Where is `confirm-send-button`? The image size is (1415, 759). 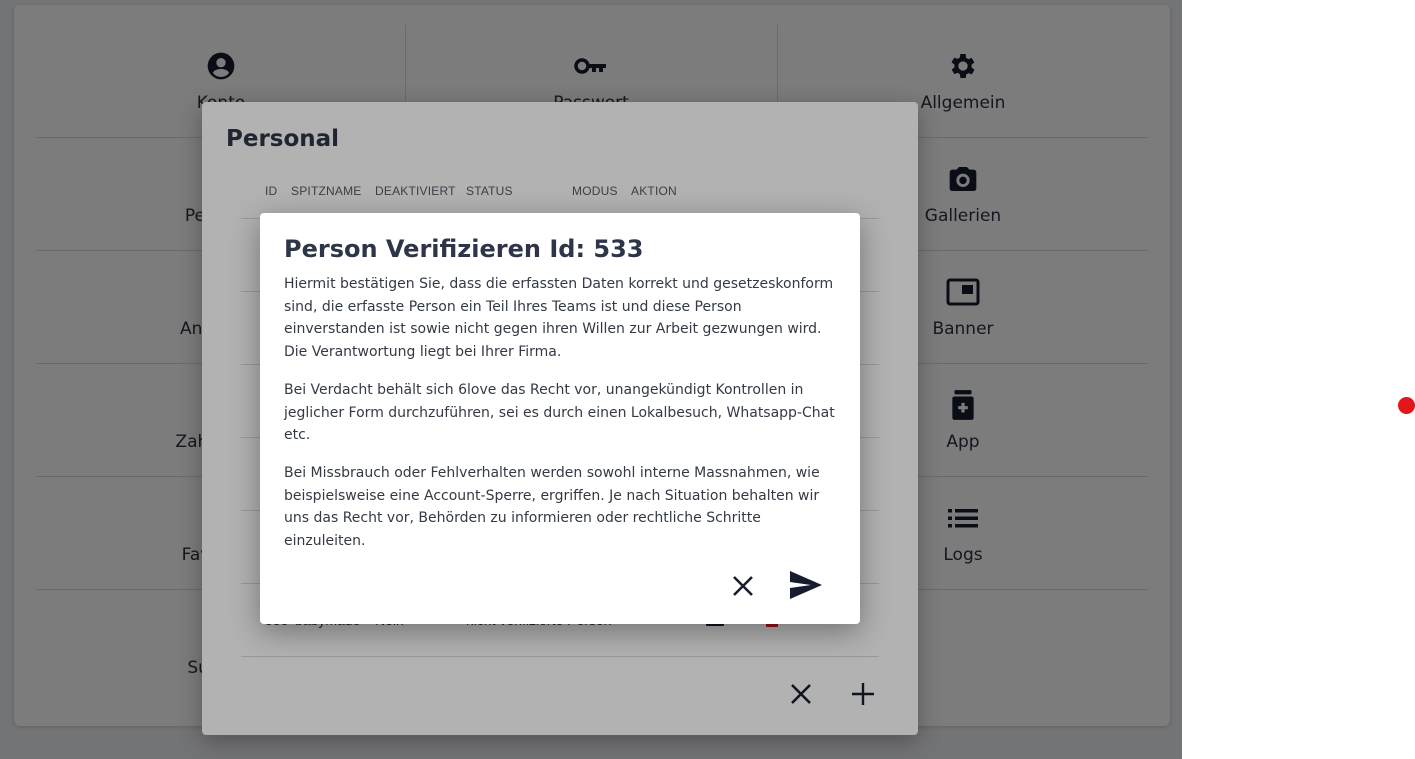
confirm-send-button is located at coordinates (806, 585).